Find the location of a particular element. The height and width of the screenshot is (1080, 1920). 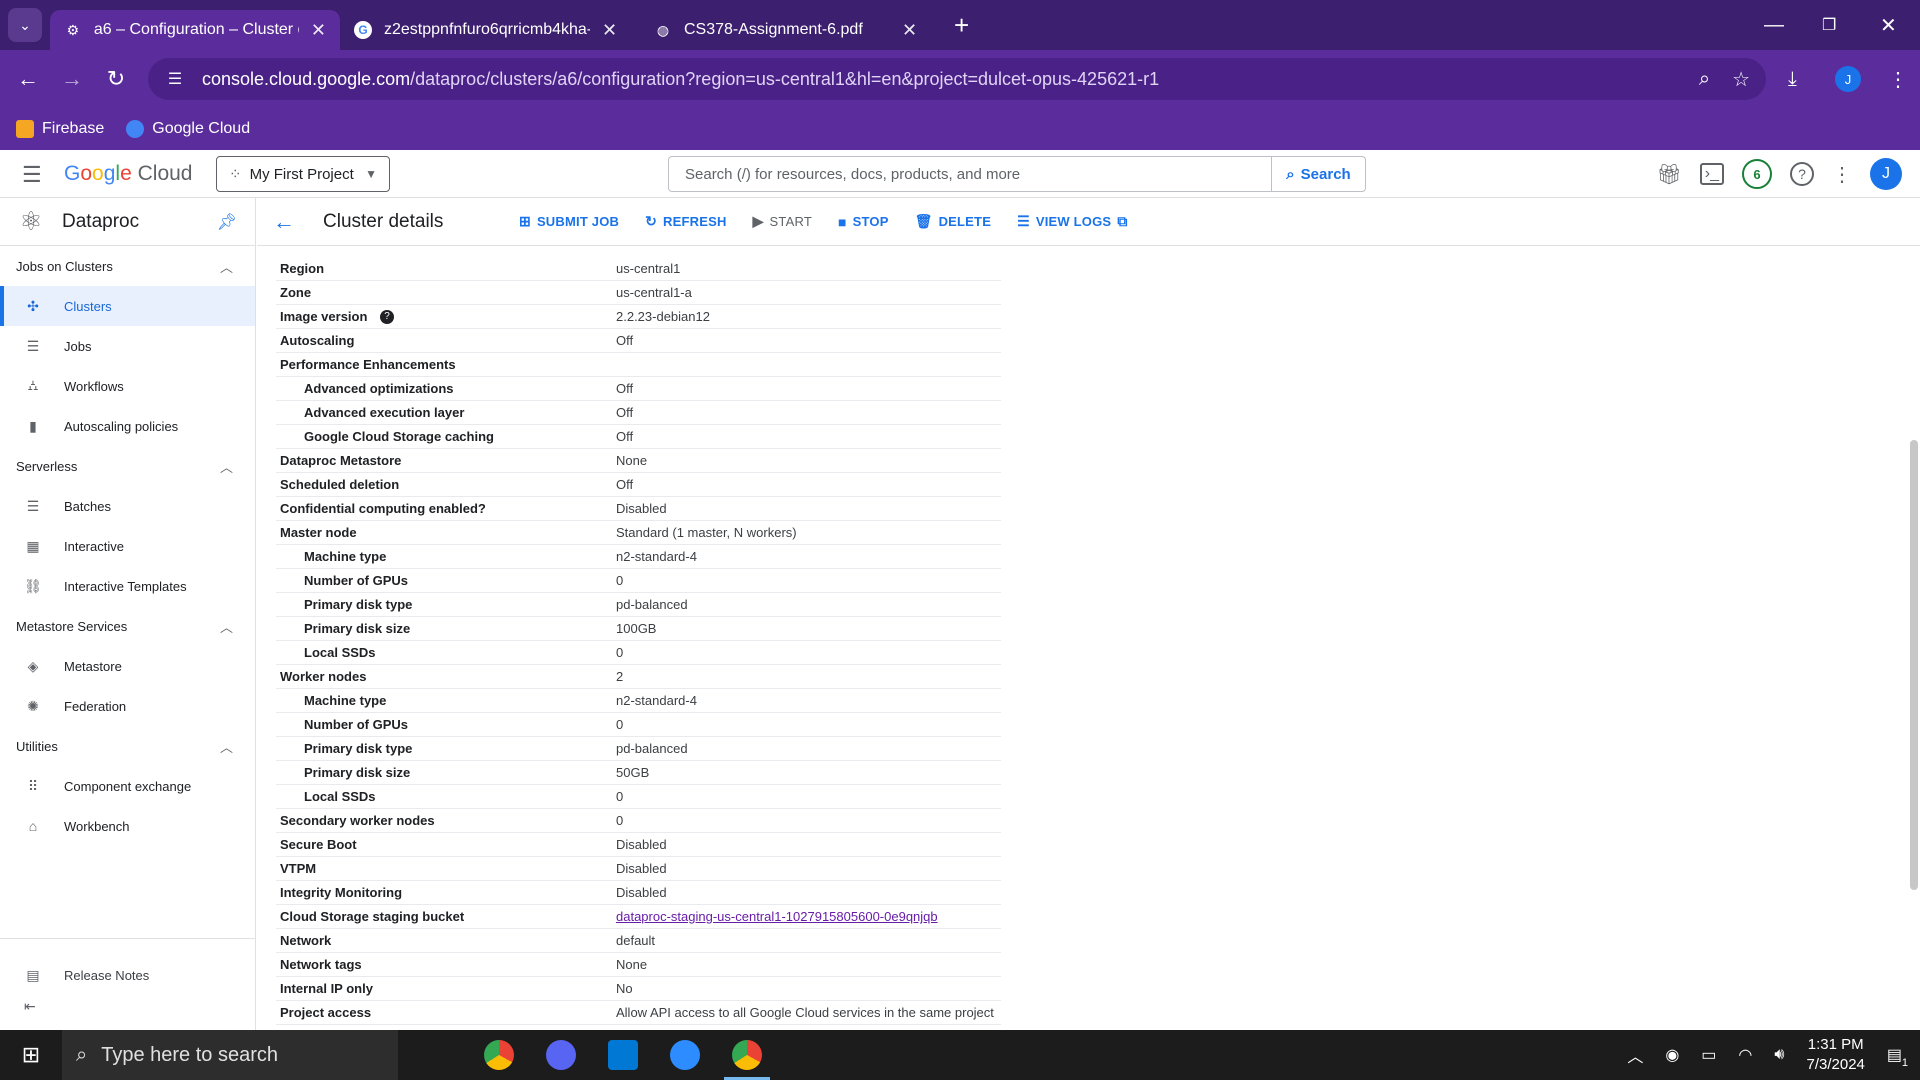

detail-key: Network is located at coordinates (306, 940).